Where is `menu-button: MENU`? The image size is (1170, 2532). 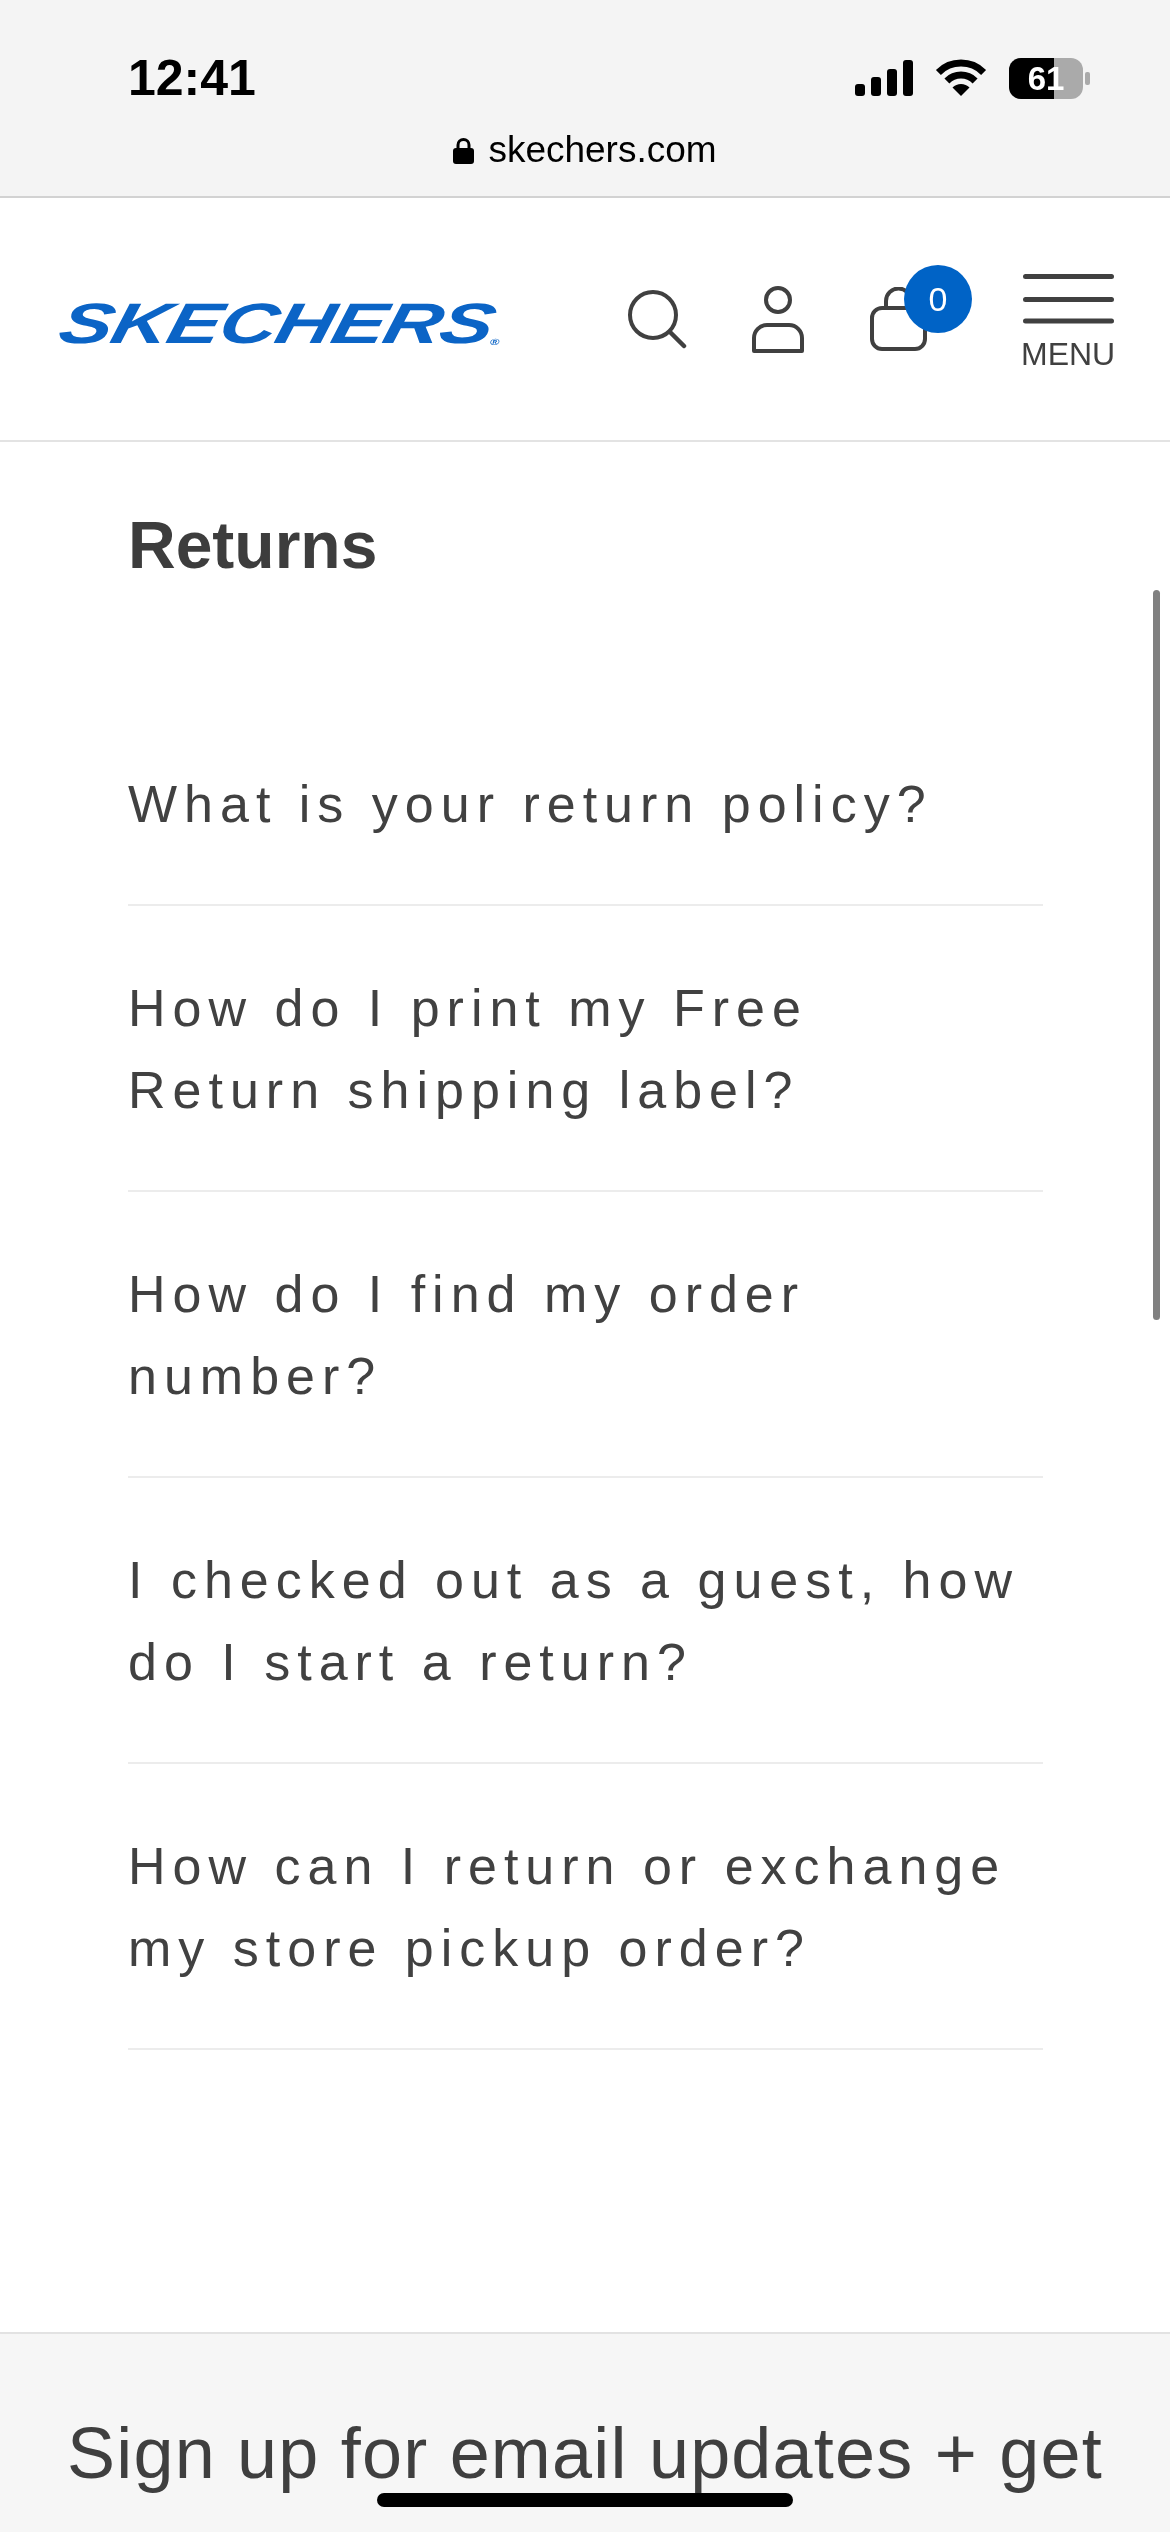 menu-button: MENU is located at coordinates (1068, 322).